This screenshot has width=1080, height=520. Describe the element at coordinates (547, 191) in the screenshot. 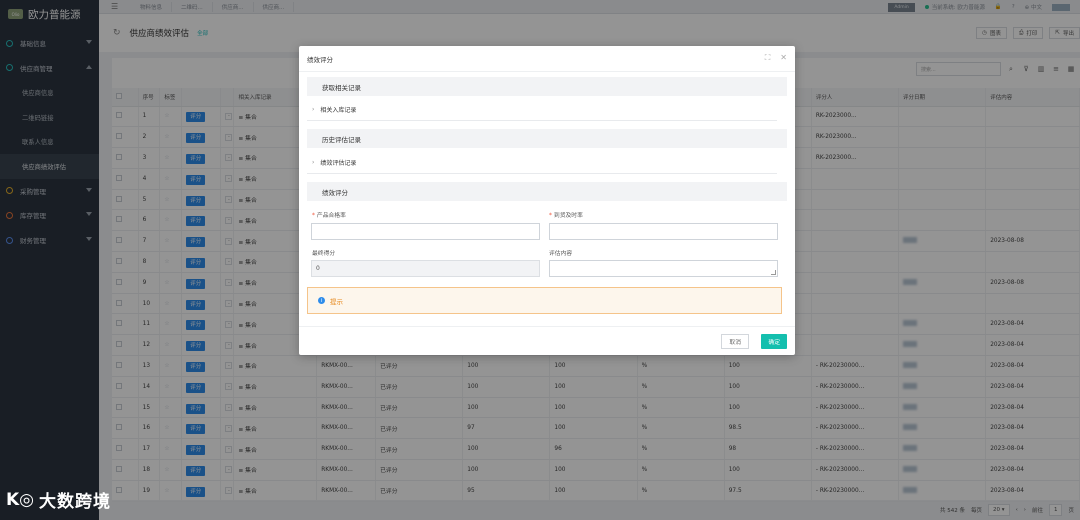

I see `section-score: 绩效评分` at that location.